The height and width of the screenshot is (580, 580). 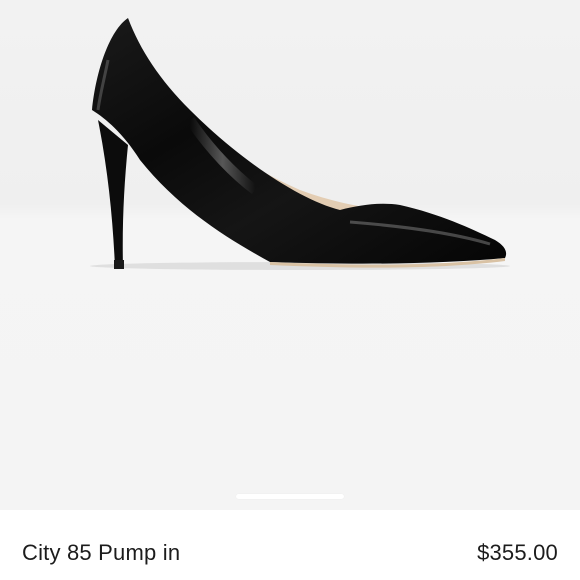 What do you see at coordinates (290, 496) in the screenshot?
I see `gallery-page-indicator` at bounding box center [290, 496].